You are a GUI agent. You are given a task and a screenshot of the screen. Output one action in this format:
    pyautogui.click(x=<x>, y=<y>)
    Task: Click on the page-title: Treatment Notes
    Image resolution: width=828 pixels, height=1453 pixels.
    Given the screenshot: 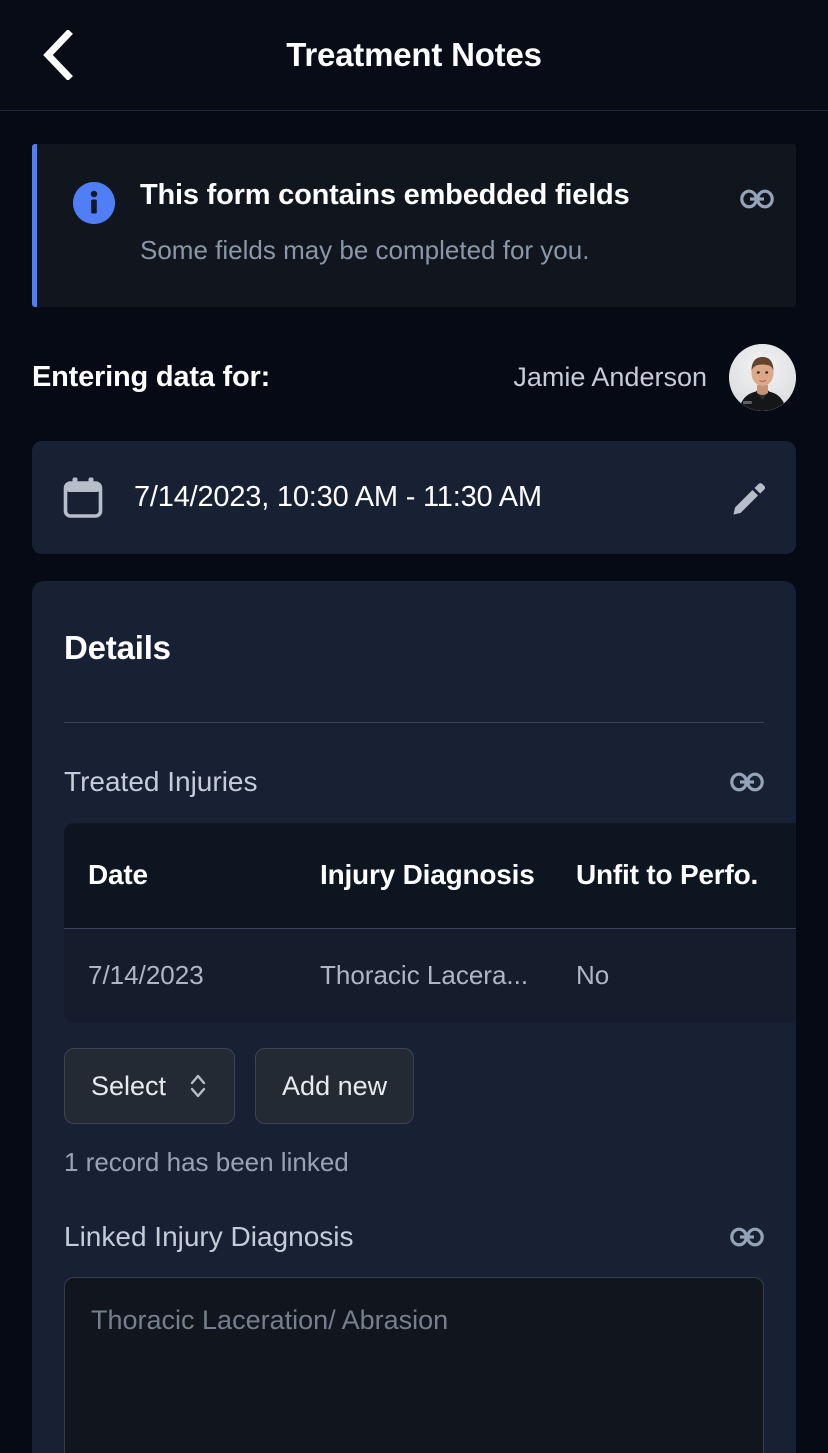 What is the action you would take?
    pyautogui.click(x=414, y=54)
    